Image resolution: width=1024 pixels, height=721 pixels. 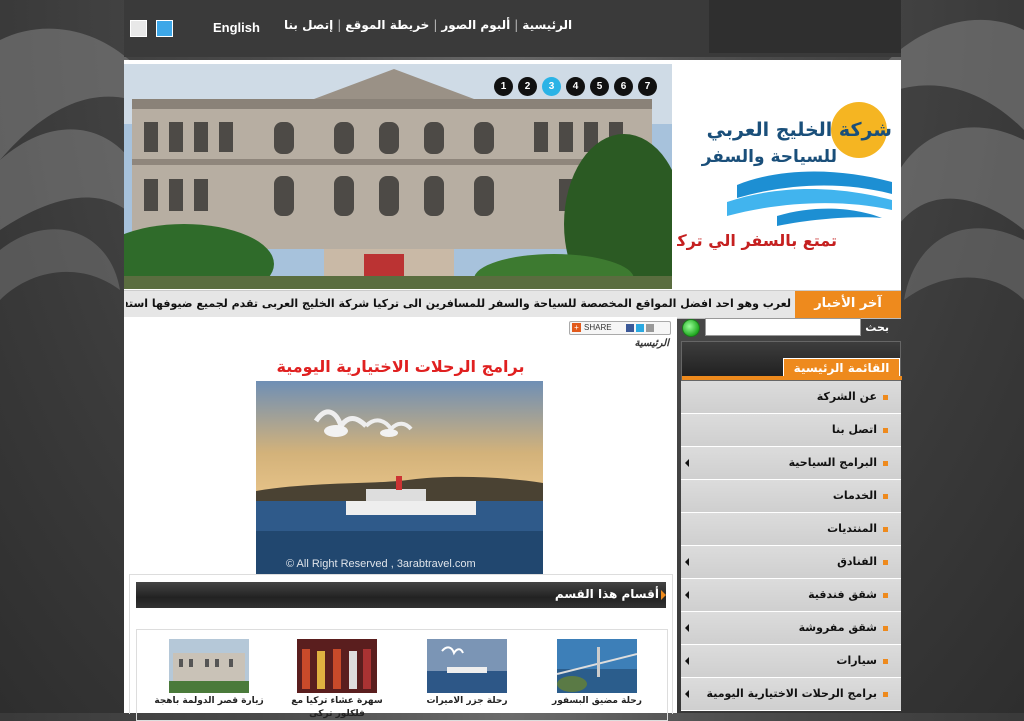 What do you see at coordinates (597, 666) in the screenshot?
I see `bosphorus-image` at bounding box center [597, 666].